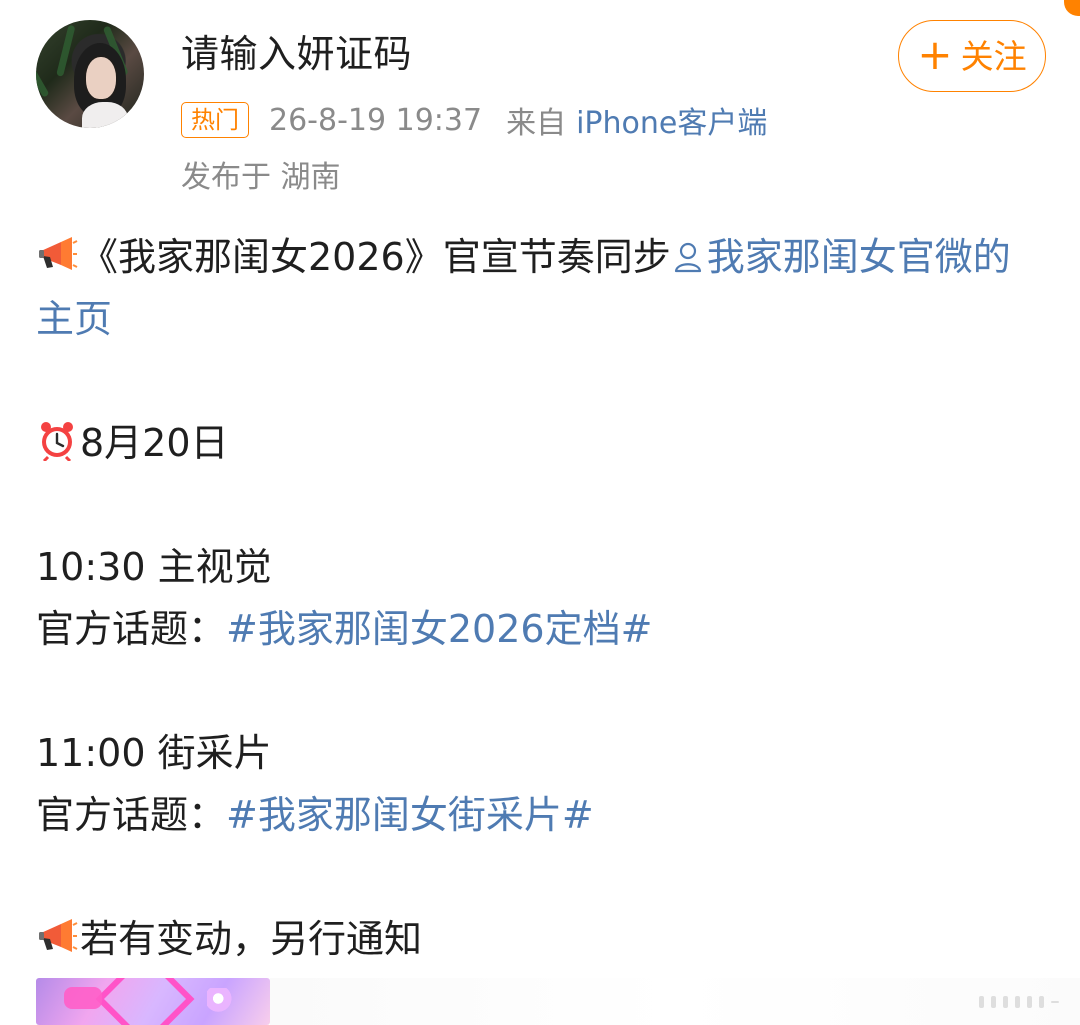 This screenshot has height=1025, width=1080. Describe the element at coordinates (439, 629) in the screenshot. I see `topic-link: #我家那闺女2026定档#` at that location.